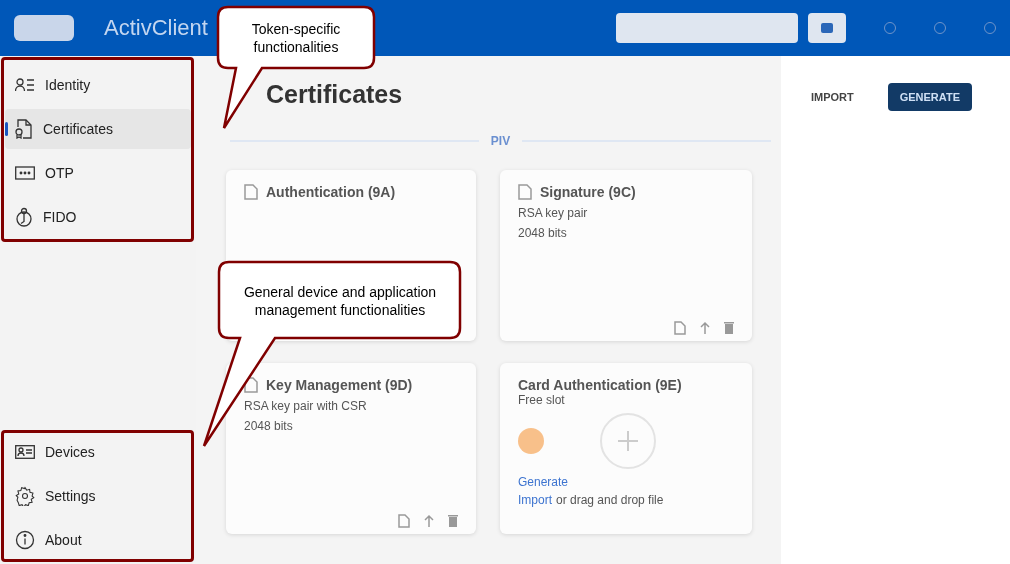  What do you see at coordinates (25, 496) in the screenshot?
I see `settings-icon` at bounding box center [25, 496].